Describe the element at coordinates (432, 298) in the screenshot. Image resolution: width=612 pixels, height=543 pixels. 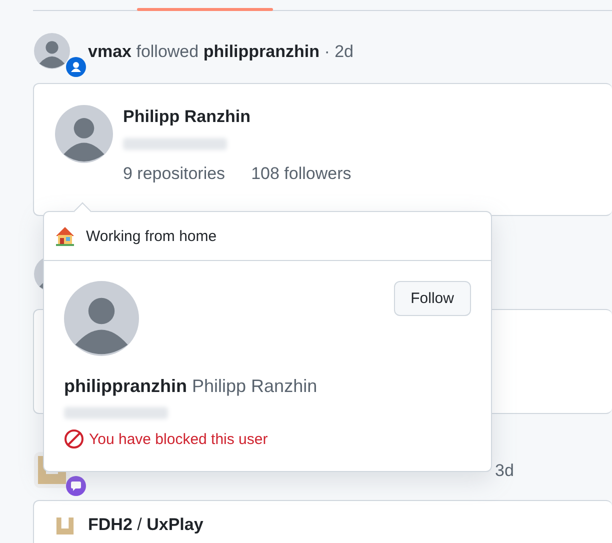
I see `follow-button: Follow` at that location.